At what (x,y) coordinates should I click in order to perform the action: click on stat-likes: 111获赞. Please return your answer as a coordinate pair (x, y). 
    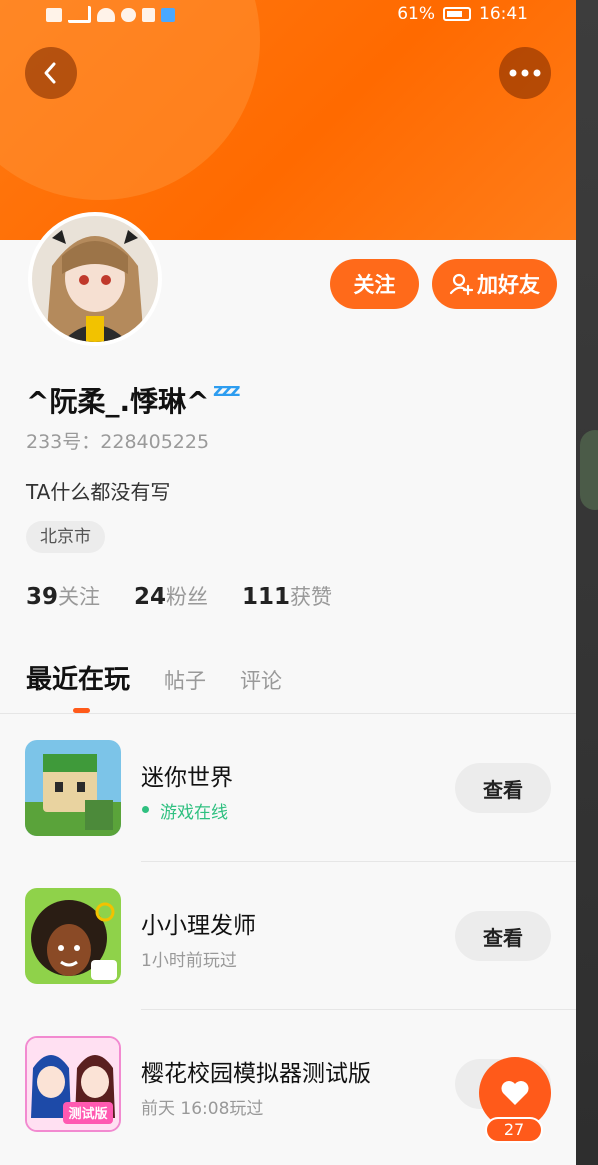
    Looking at the image, I should click on (287, 596).